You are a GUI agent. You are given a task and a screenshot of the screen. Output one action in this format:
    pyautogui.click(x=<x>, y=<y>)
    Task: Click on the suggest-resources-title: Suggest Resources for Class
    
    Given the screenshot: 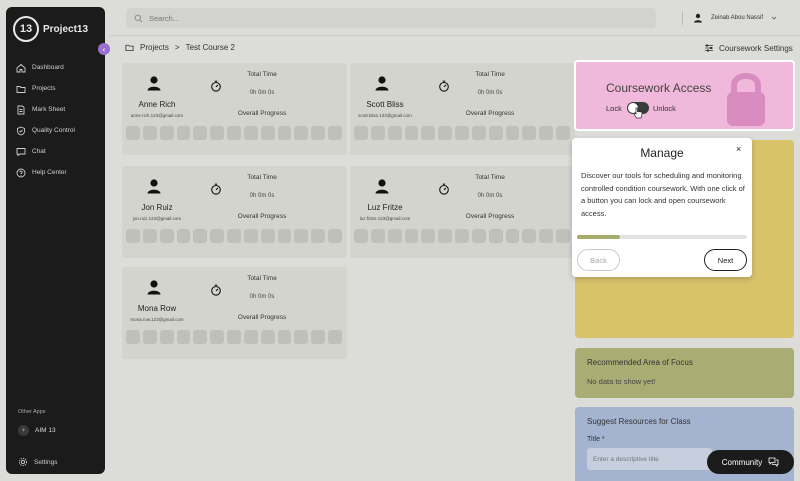 What is the action you would take?
    pyautogui.click(x=639, y=421)
    